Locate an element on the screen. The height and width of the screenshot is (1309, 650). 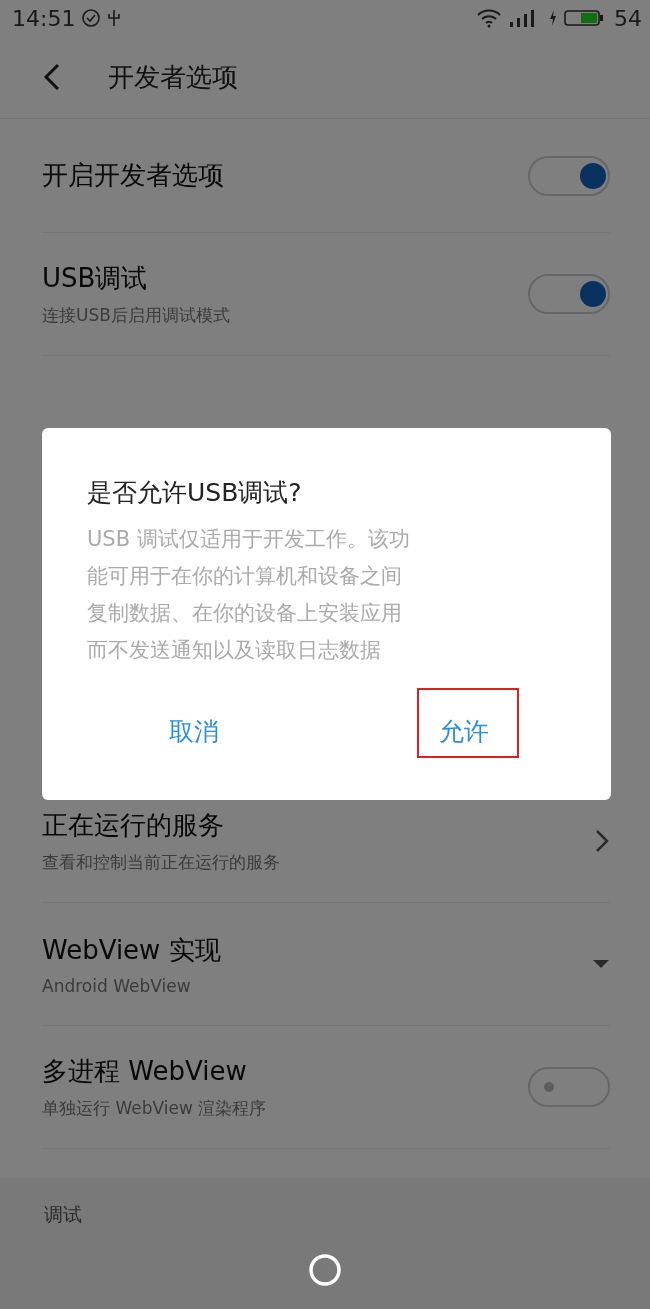
dialog-button: 允许 is located at coordinates (464, 731).